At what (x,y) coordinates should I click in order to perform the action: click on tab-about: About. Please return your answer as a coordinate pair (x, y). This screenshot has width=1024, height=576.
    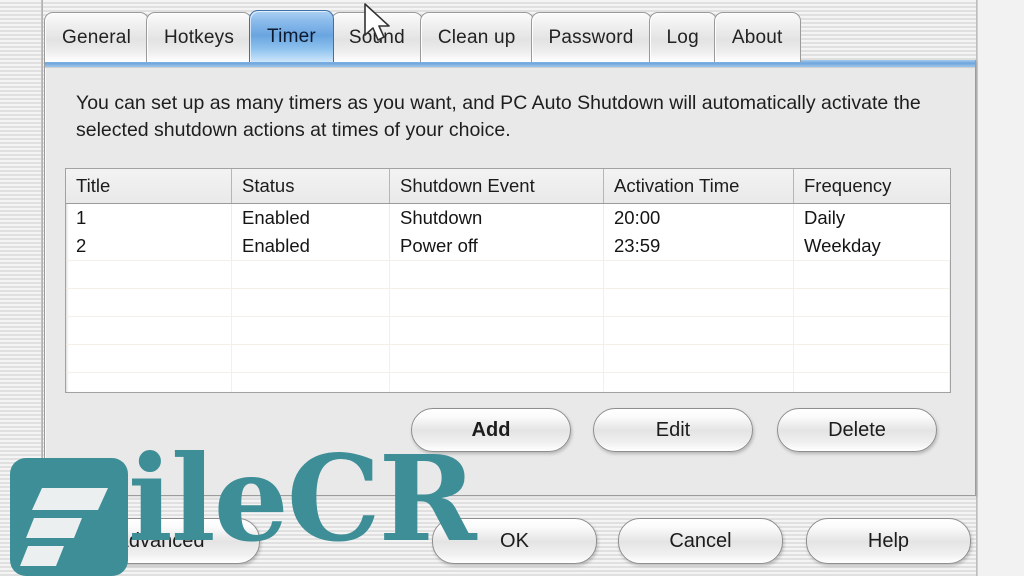
    Looking at the image, I should click on (757, 37).